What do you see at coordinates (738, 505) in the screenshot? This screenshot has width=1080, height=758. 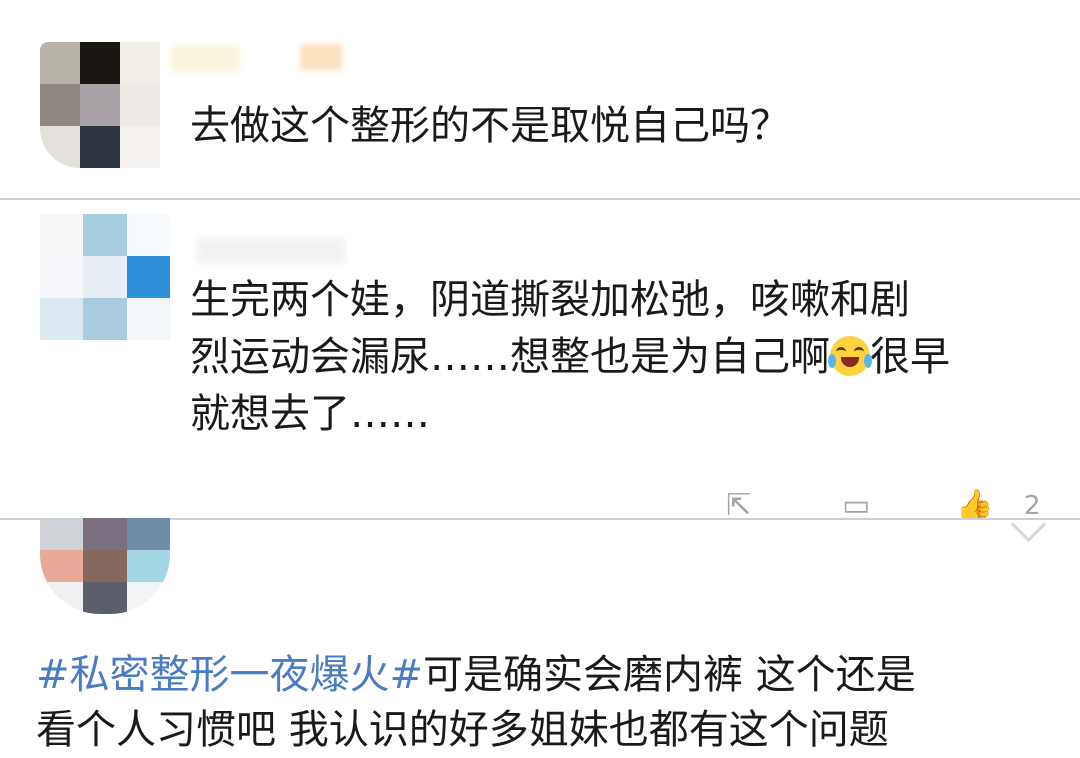 I see `share-icon: ⇱` at bounding box center [738, 505].